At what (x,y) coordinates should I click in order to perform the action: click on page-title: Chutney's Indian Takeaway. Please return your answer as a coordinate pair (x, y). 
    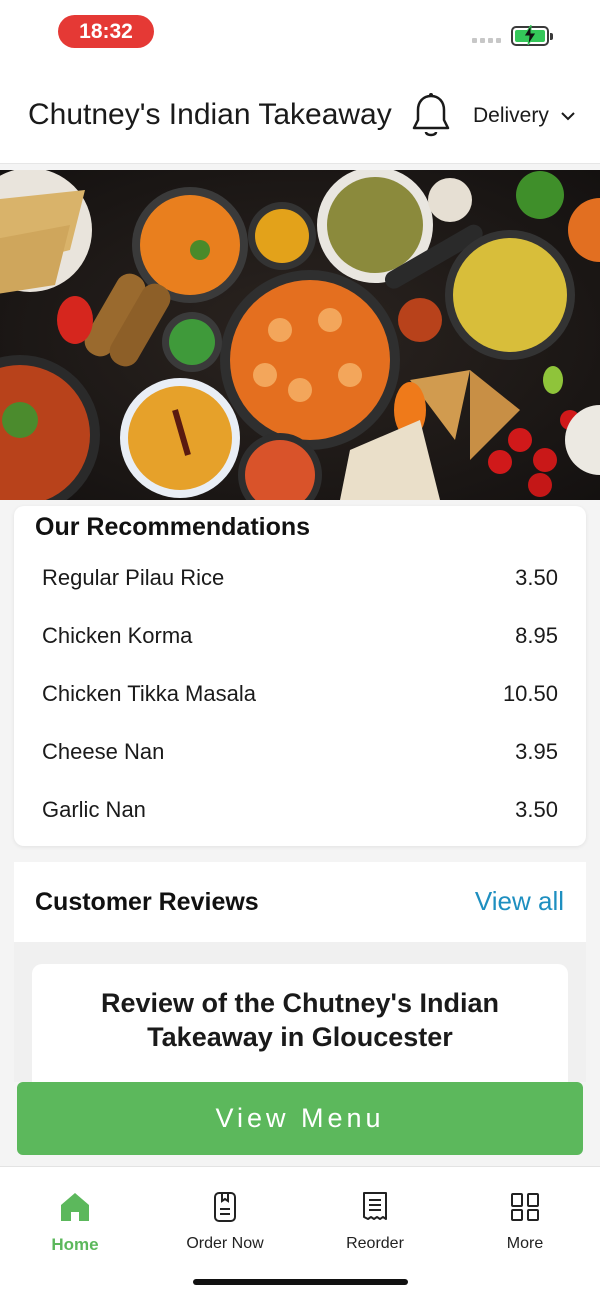
    Looking at the image, I should click on (210, 114).